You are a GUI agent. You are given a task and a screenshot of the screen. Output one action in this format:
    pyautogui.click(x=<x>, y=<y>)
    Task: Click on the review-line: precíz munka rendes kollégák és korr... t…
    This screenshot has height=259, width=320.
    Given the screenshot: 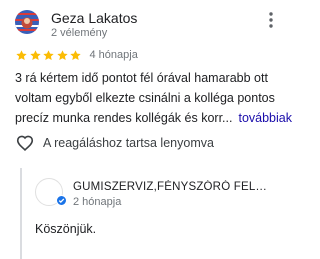 What is the action you would take?
    pyautogui.click(x=153, y=118)
    